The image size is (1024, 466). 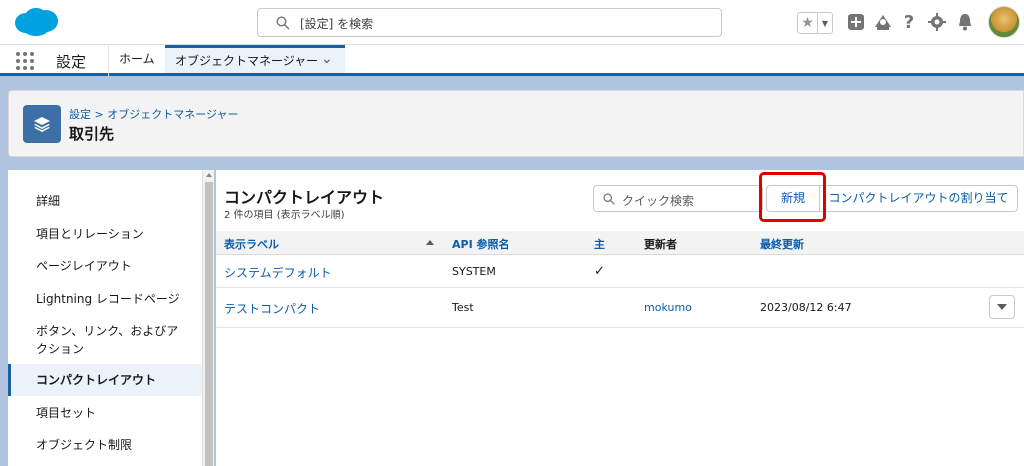 I want to click on app-launcher-icon, so click(x=25, y=61).